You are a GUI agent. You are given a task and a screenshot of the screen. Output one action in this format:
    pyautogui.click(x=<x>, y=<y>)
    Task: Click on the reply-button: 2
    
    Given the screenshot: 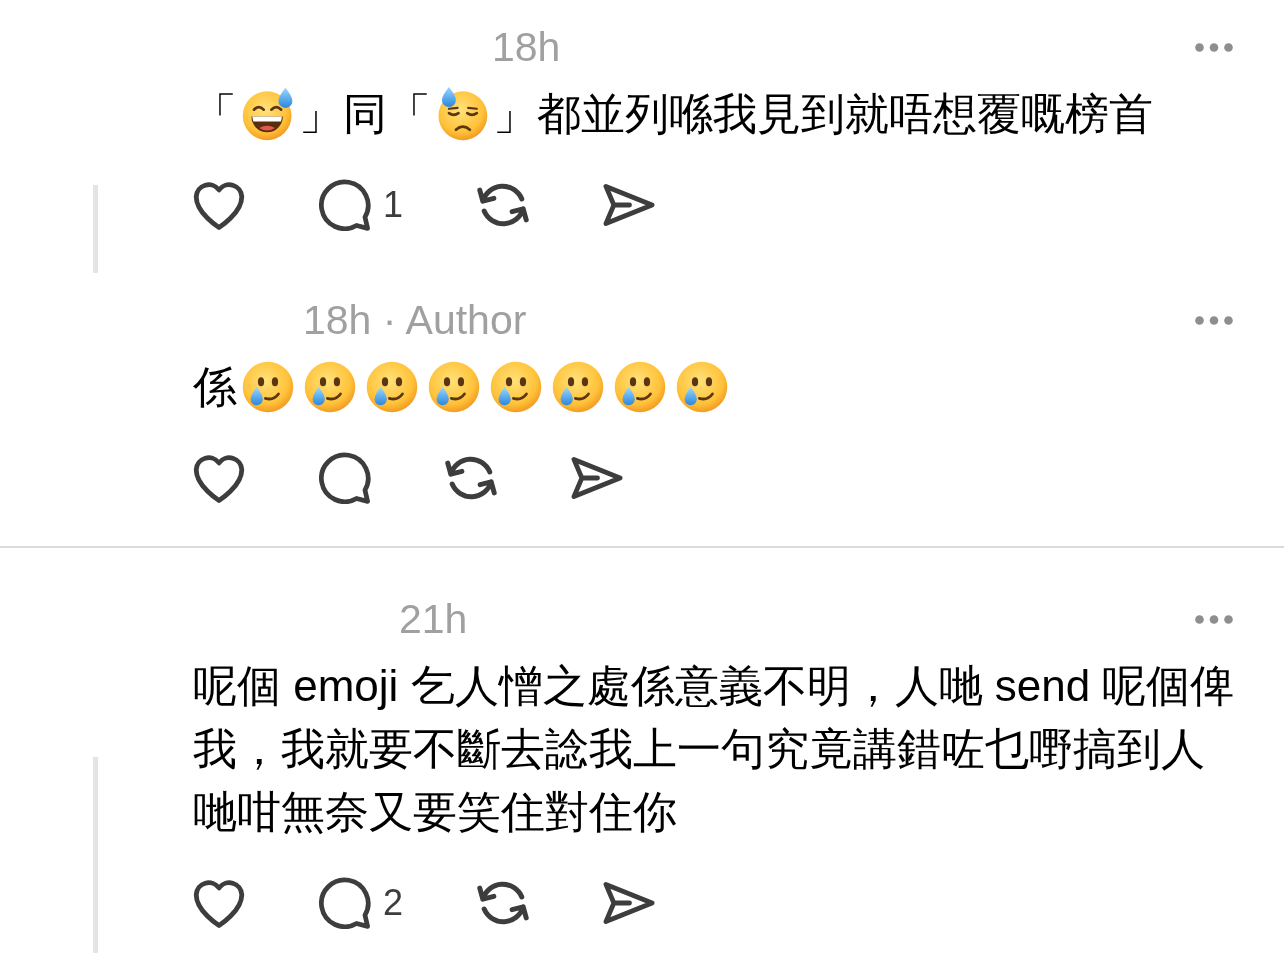 What is the action you would take?
    pyautogui.click(x=361, y=903)
    